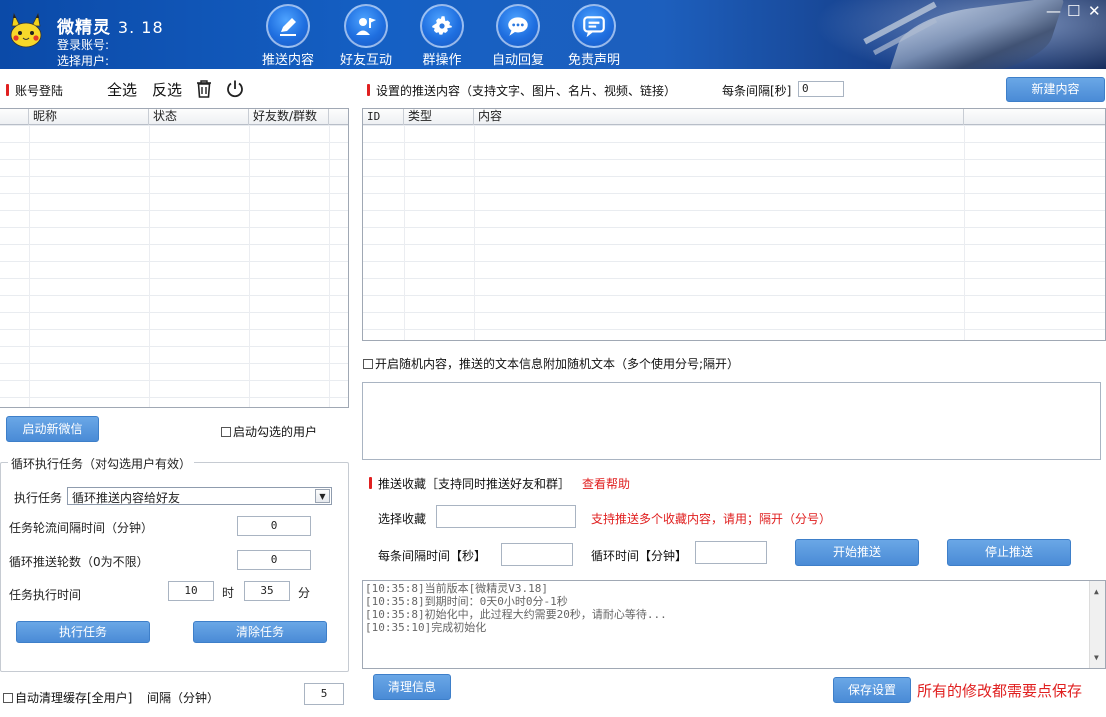 This screenshot has width=1106, height=717. I want to click on gear-icon, so click(442, 25).